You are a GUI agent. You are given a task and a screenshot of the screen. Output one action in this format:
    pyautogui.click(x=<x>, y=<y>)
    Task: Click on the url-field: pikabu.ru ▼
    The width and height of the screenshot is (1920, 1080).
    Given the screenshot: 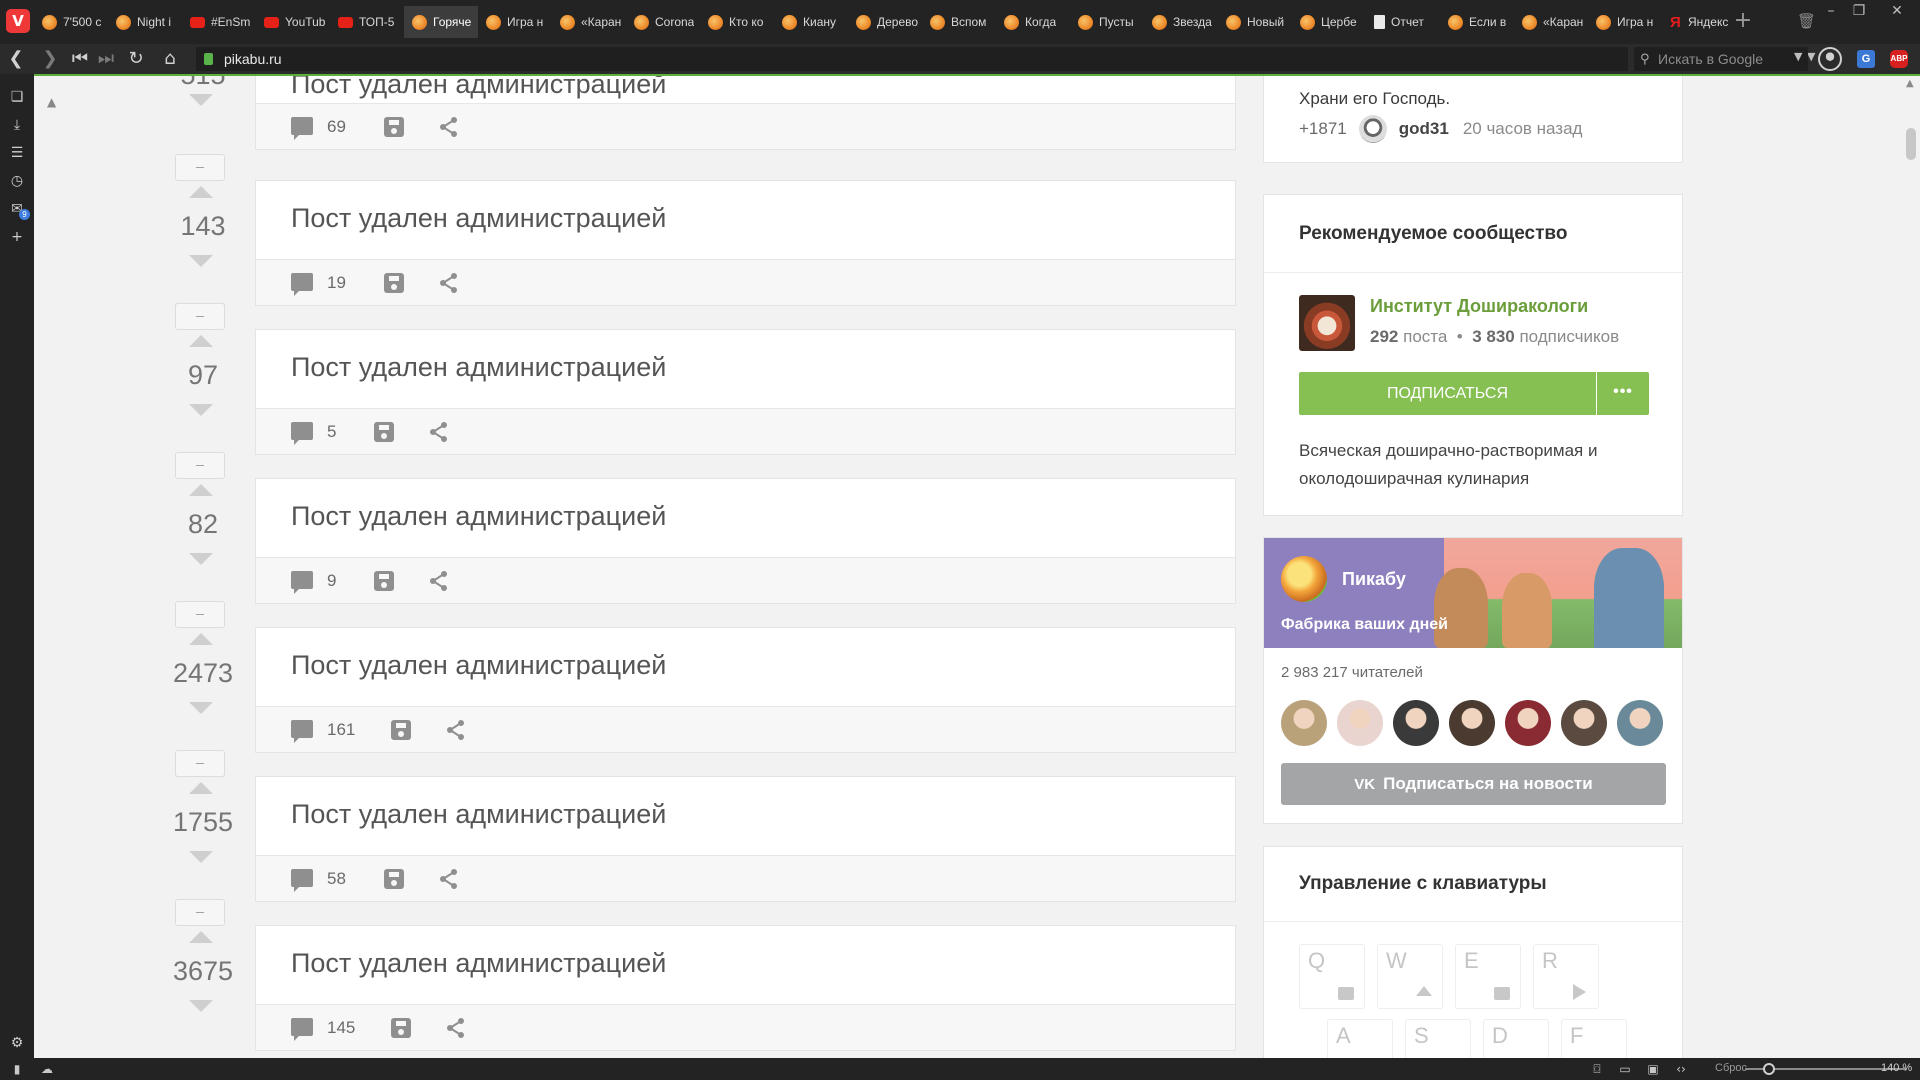 What is the action you would take?
    pyautogui.click(x=1005, y=59)
    